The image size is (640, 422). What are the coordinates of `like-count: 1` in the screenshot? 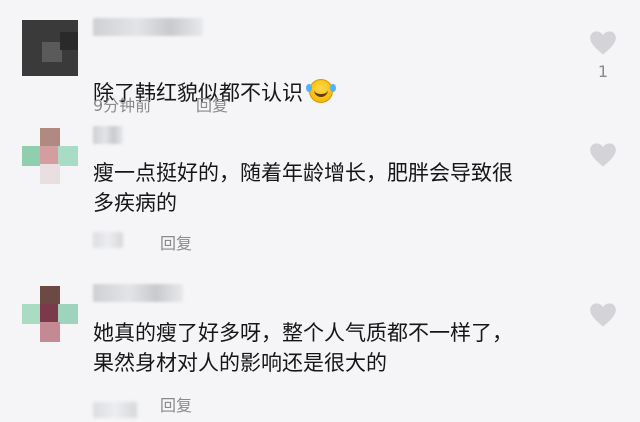 It's located at (603, 71).